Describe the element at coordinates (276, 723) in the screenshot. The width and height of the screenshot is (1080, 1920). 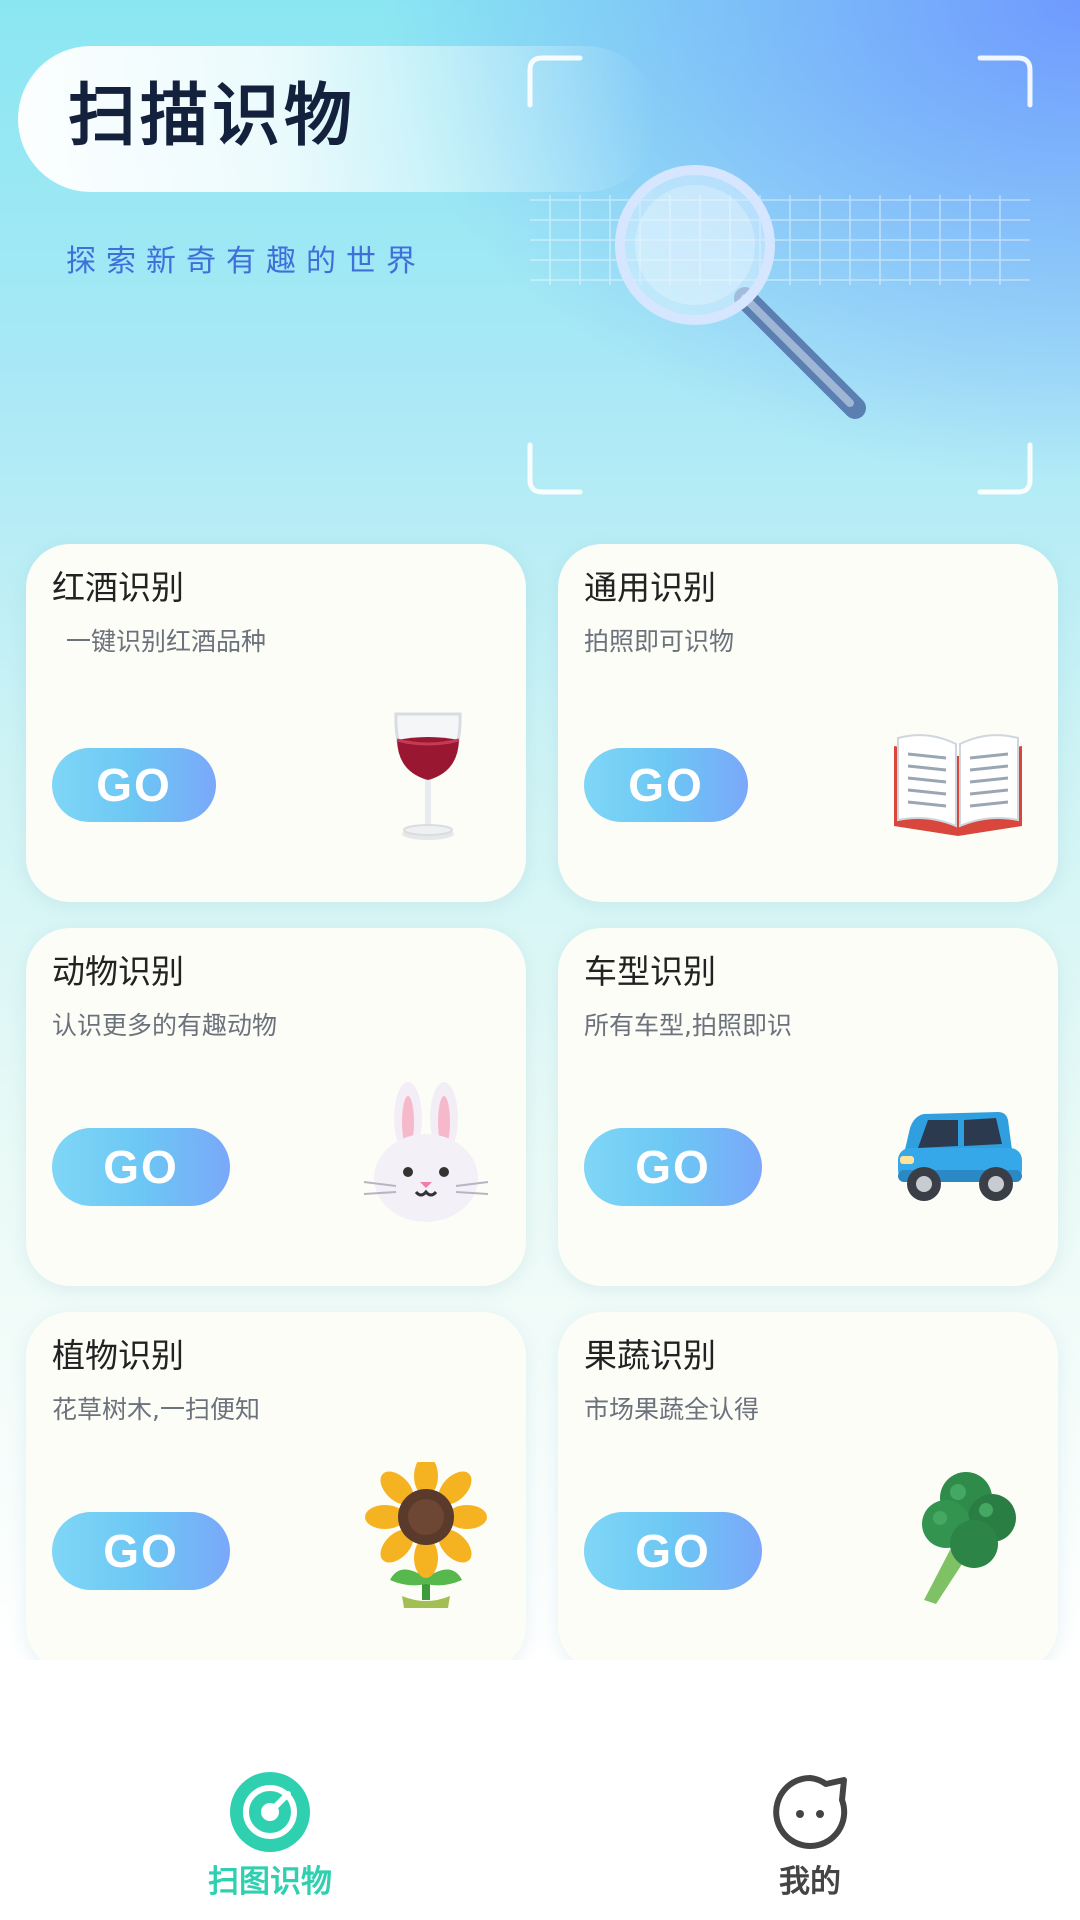
I see `card-wine-recognition: 红酒识别 一键识别红酒品种 GO` at that location.